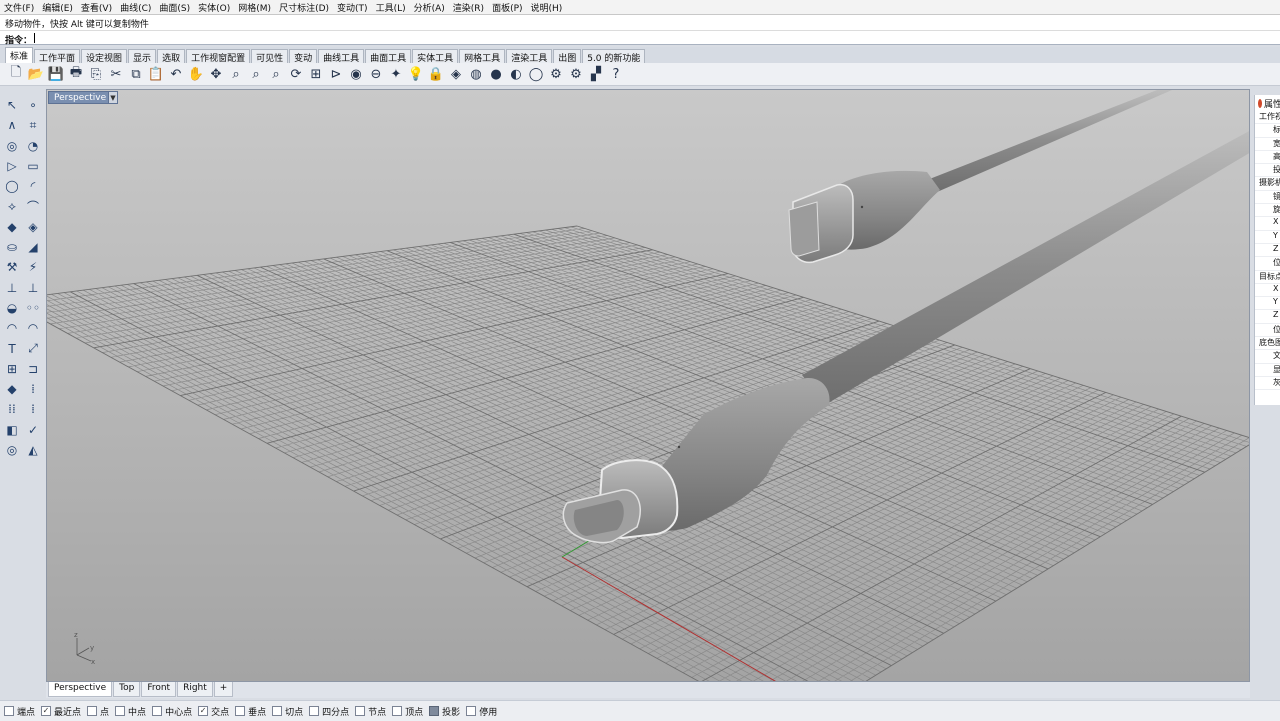 The width and height of the screenshot is (1280, 721). What do you see at coordinates (256, 74) in the screenshot?
I see `zoom-window-icon: ⌕` at bounding box center [256, 74].